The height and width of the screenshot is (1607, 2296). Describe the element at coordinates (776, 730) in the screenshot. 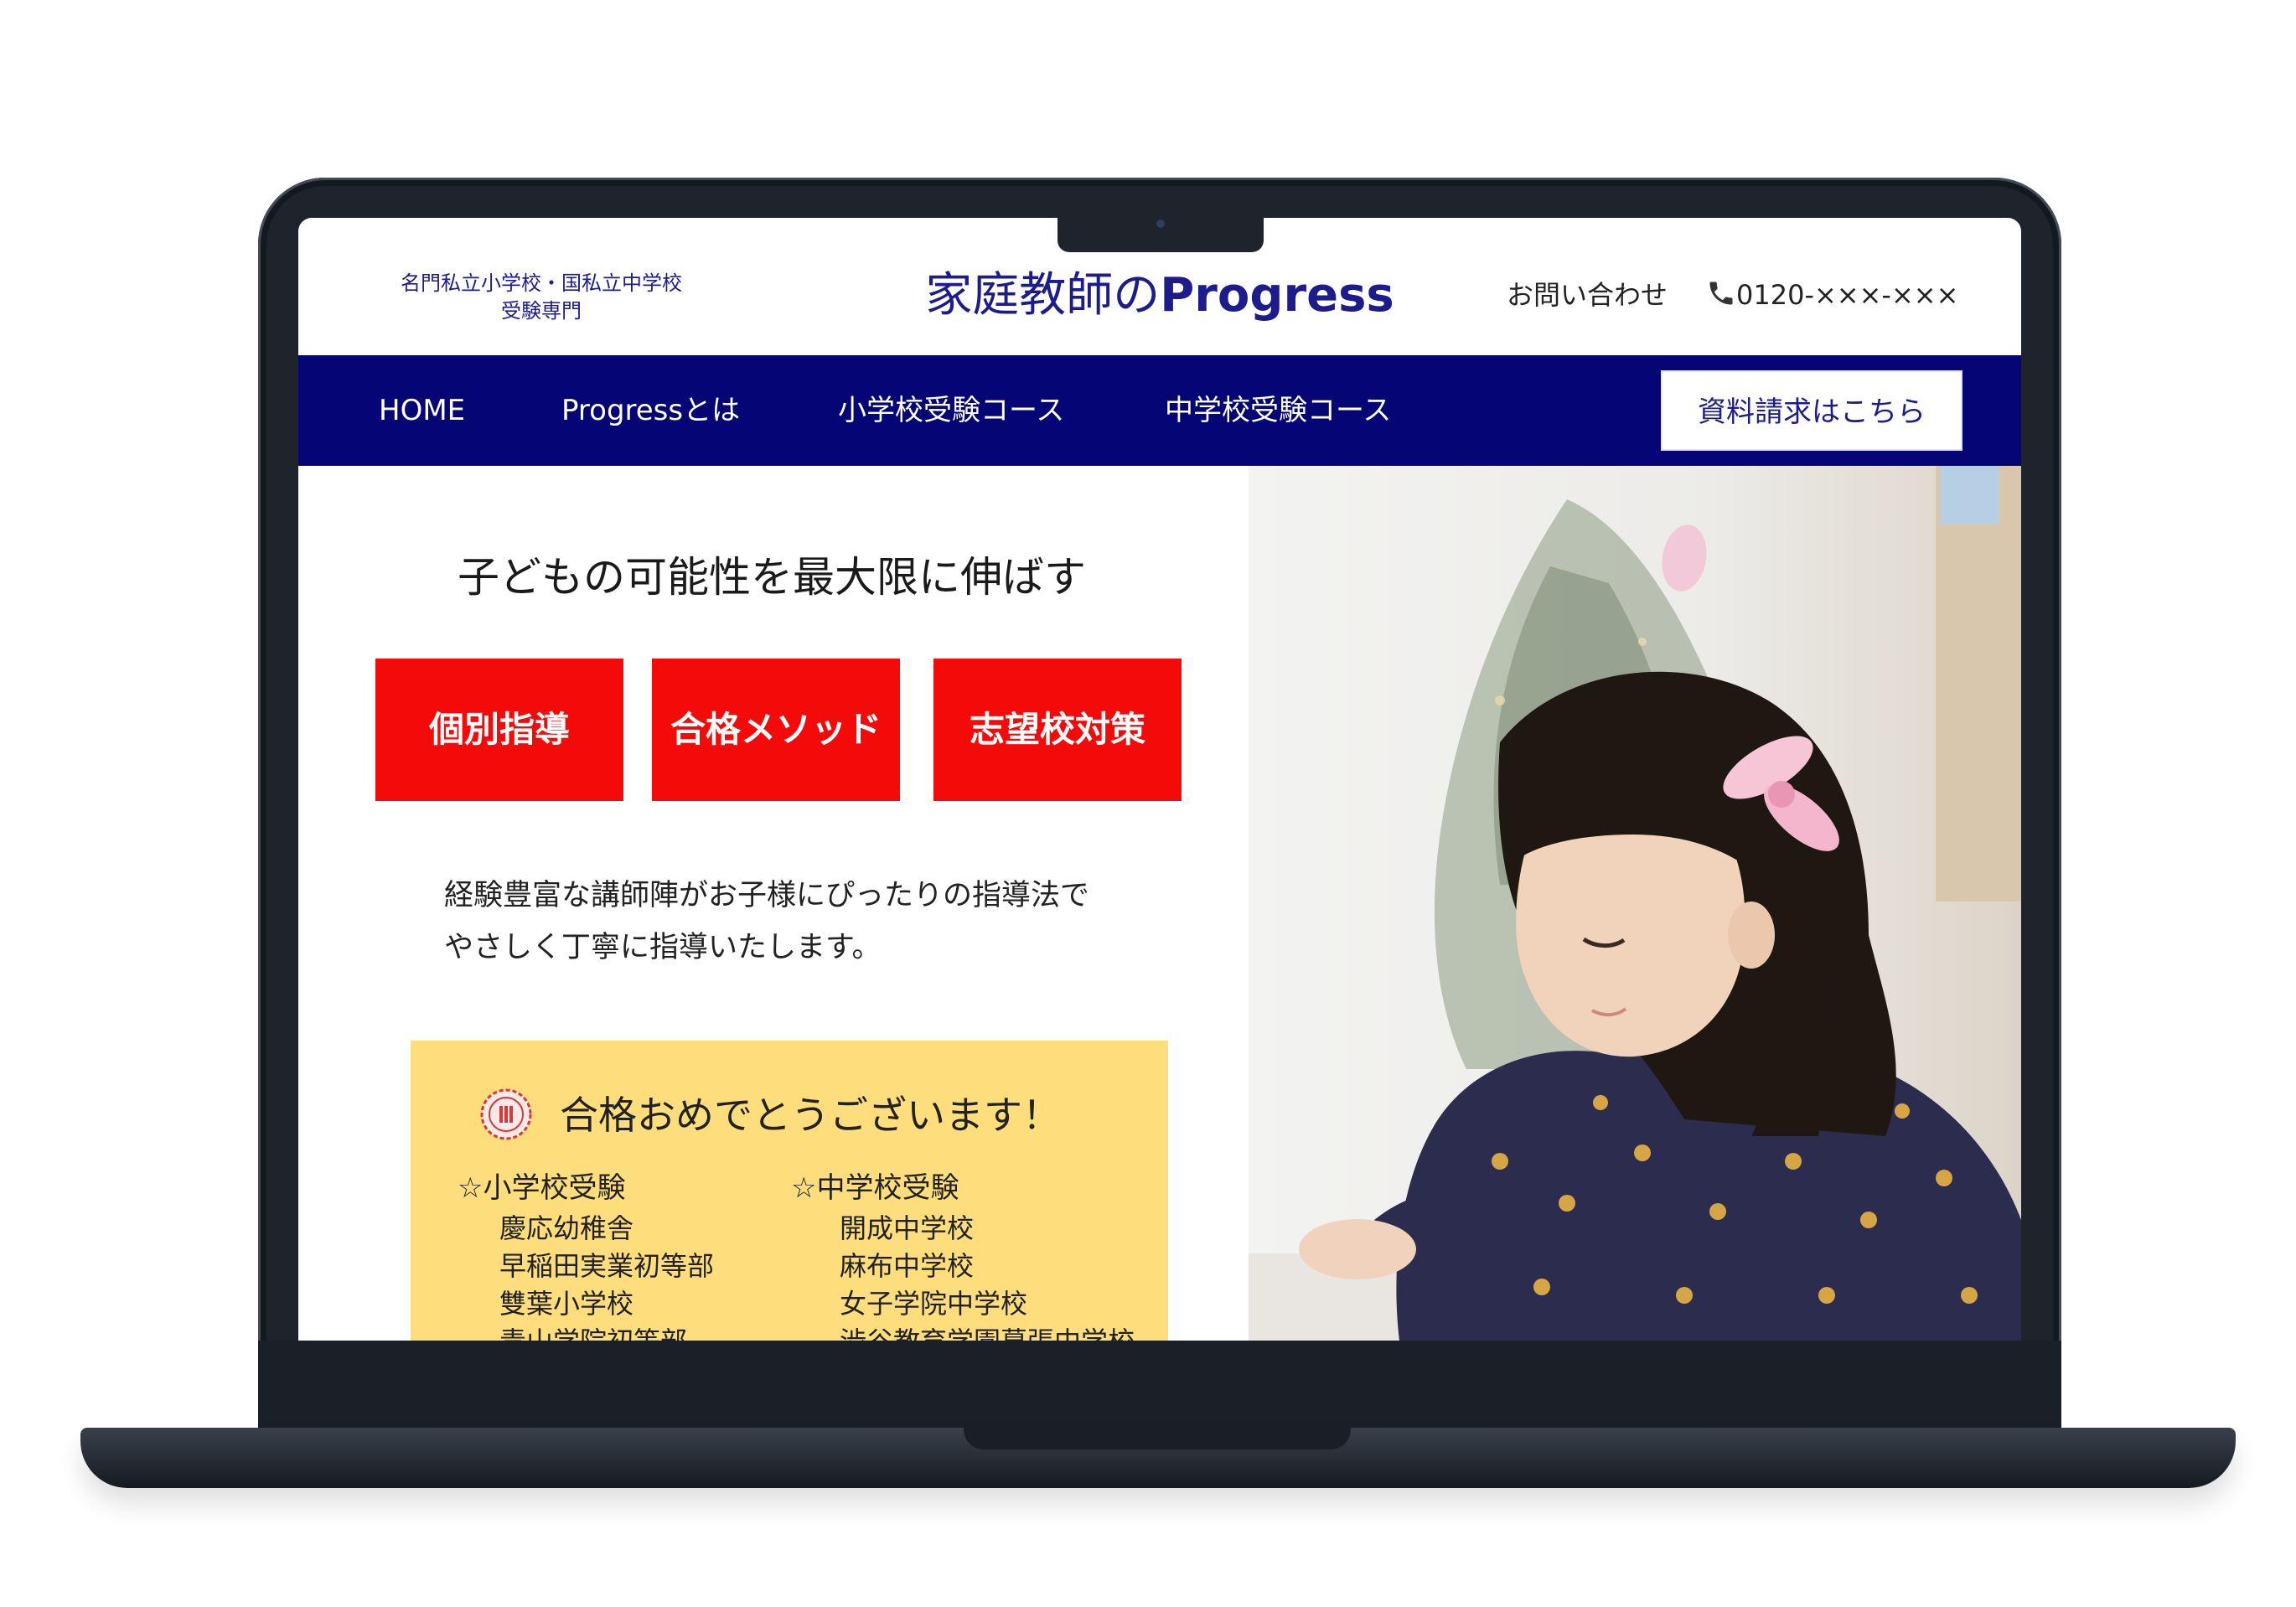

I see `feature-pass-method: 合格メソッド` at that location.